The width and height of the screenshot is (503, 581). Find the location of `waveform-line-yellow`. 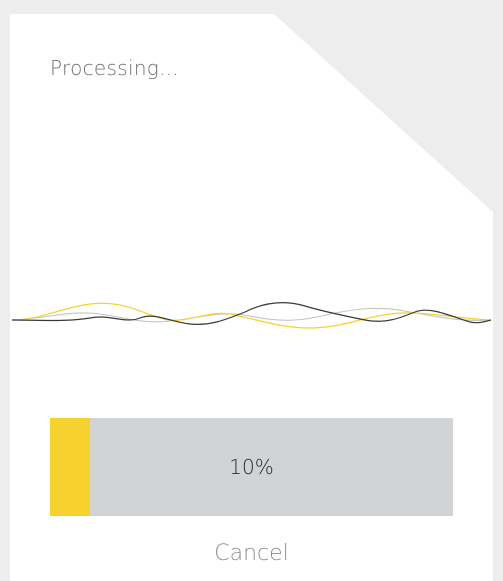

waveform-line-yellow is located at coordinates (251, 315).